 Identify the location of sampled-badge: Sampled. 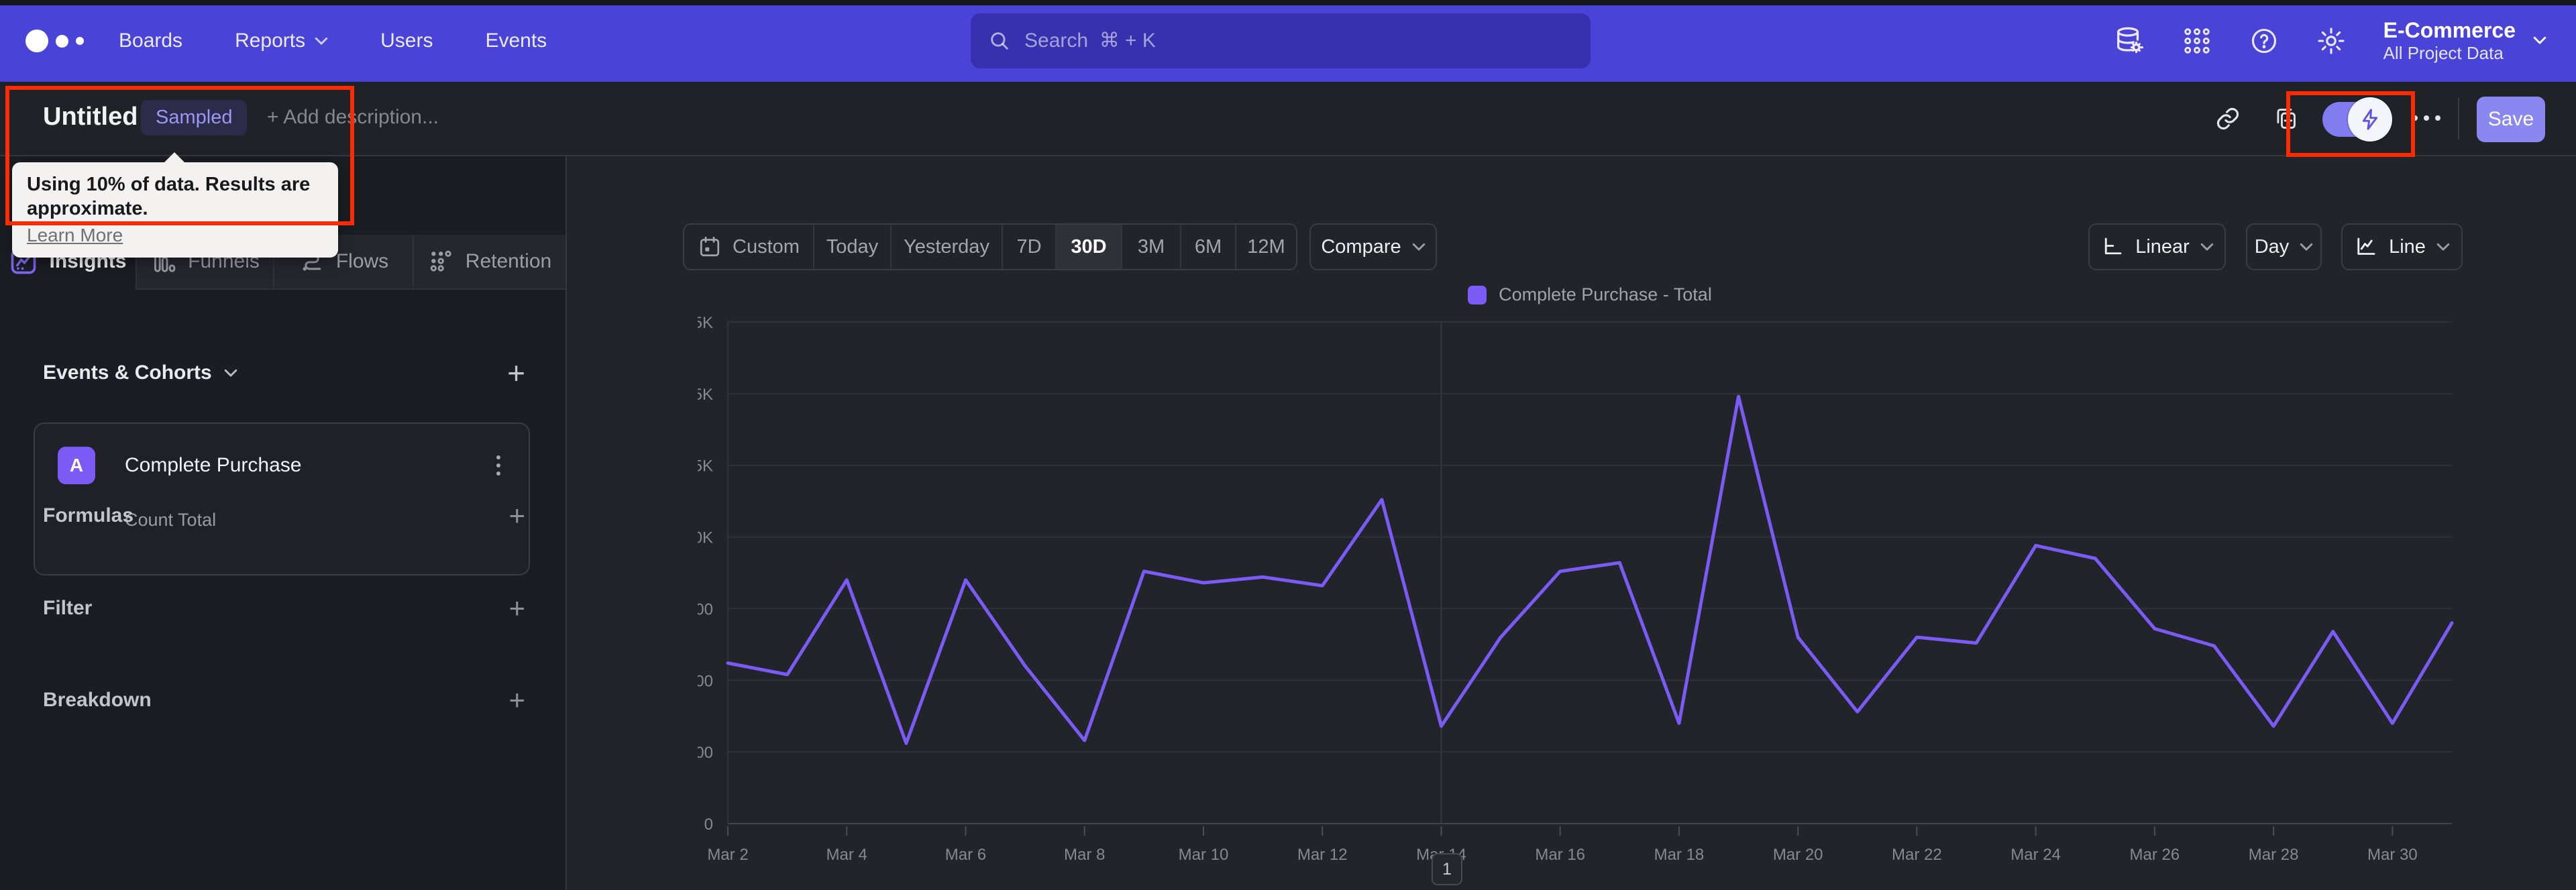
(194, 117).